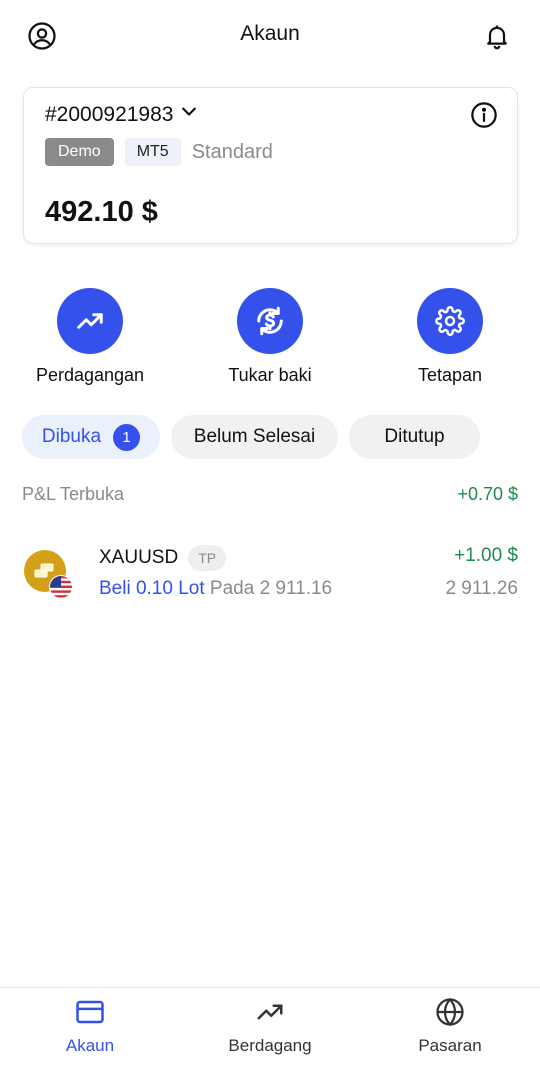 This screenshot has height=1080, width=540. What do you see at coordinates (487, 494) in the screenshot?
I see `open-pnl-value: +0.70 $` at bounding box center [487, 494].